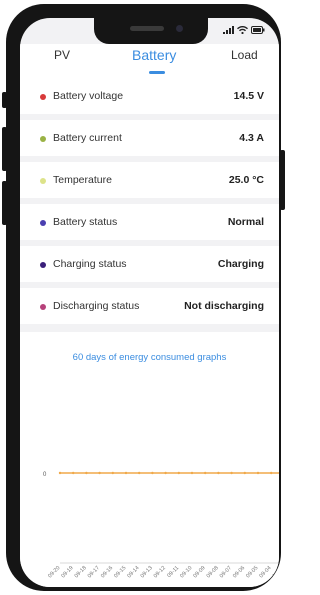  What do you see at coordinates (67, 572) in the screenshot?
I see `x-tick-label: 09-19` at bounding box center [67, 572].